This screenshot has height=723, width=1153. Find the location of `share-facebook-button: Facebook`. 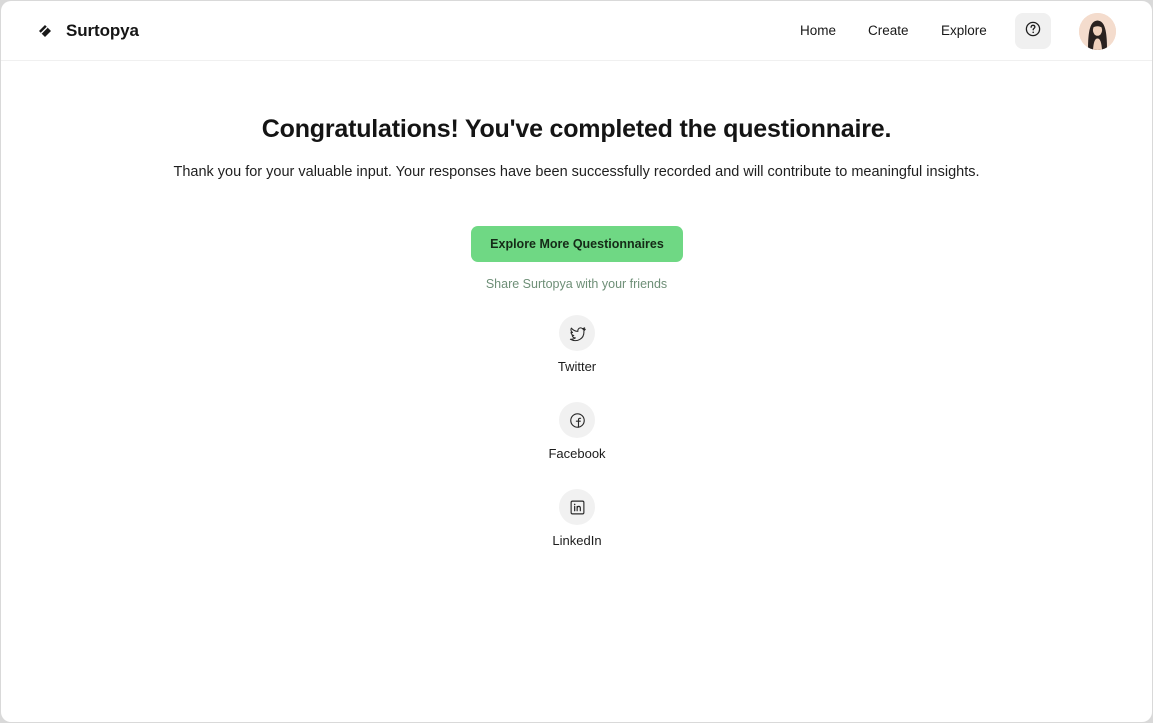

share-facebook-button: Facebook is located at coordinates (577, 438).